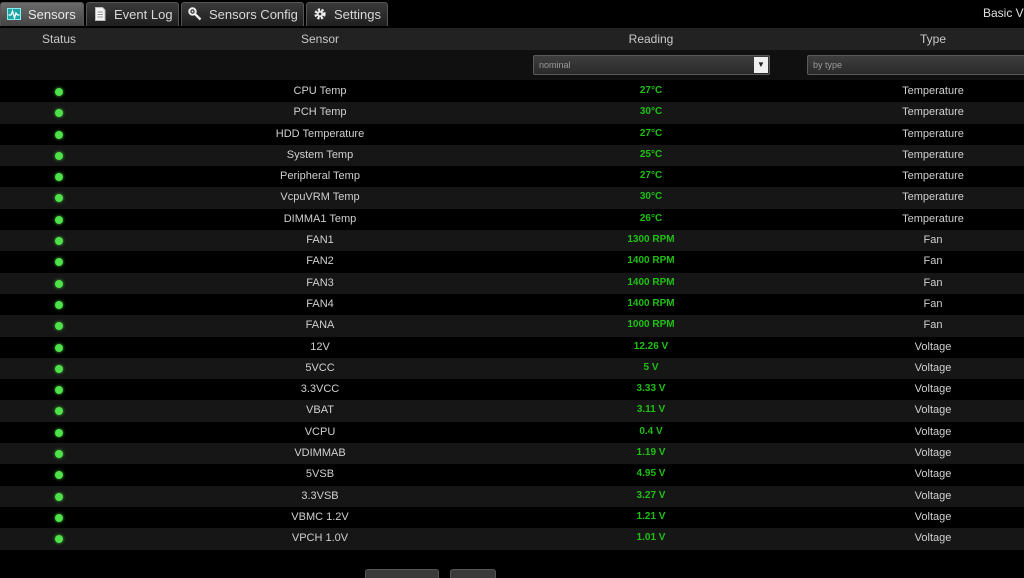  Describe the element at coordinates (320, 431) in the screenshot. I see `sensor-name: VCPU` at that location.